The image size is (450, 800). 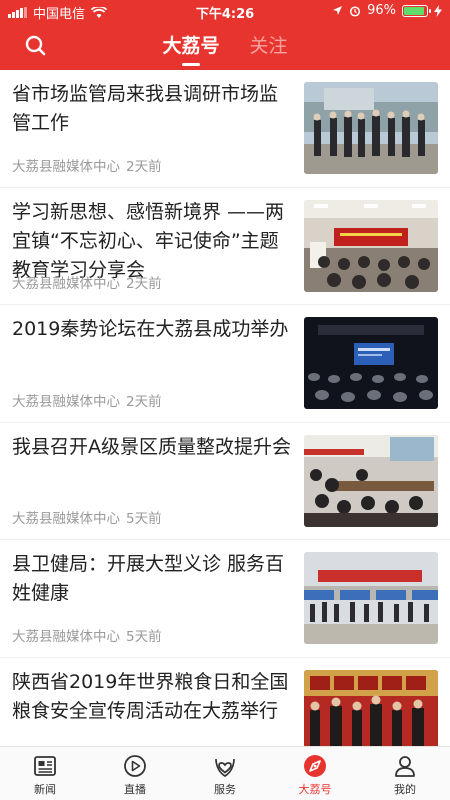 I want to click on feed-item: 陕西省2019年世界粮食日和全国粮食安全宣传周活动在大荔举行, so click(x=225, y=702).